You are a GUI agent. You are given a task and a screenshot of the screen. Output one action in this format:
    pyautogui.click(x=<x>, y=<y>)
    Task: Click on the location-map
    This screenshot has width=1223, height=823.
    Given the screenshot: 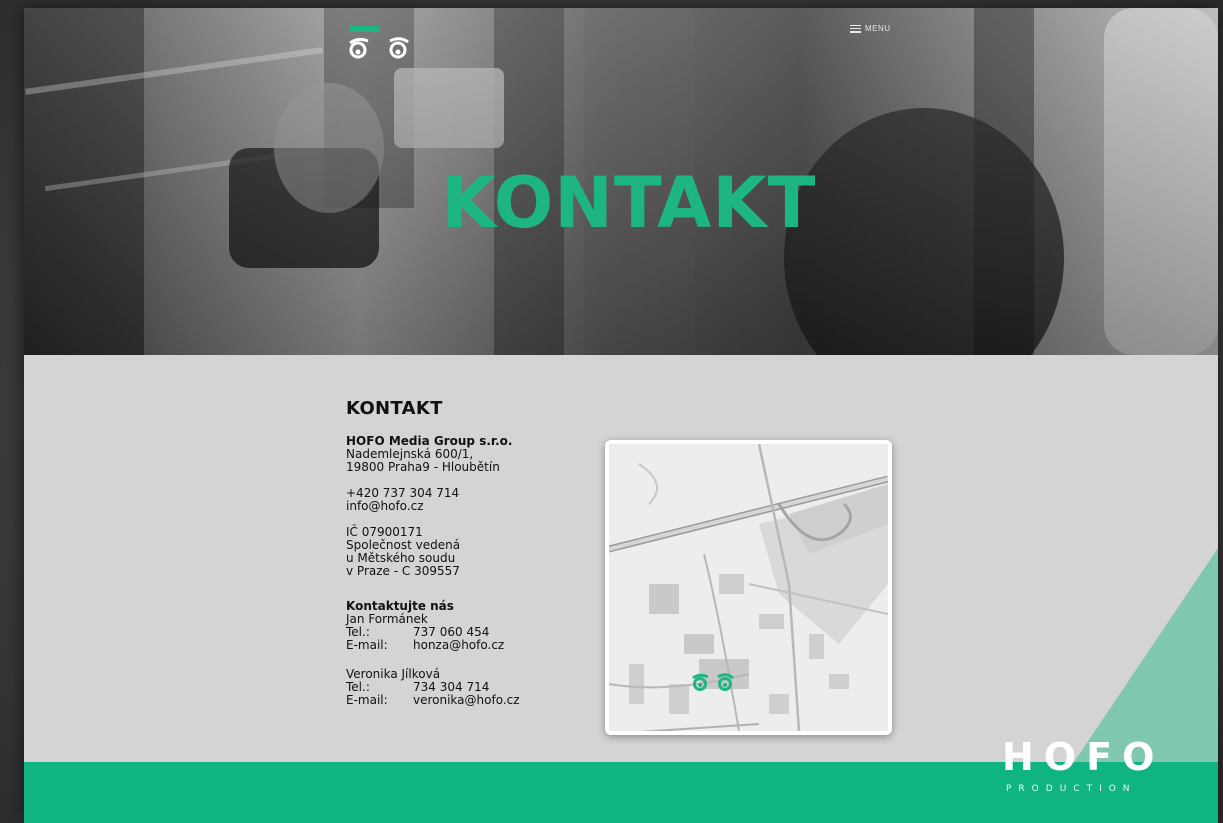 What is the action you would take?
    pyautogui.click(x=748, y=587)
    